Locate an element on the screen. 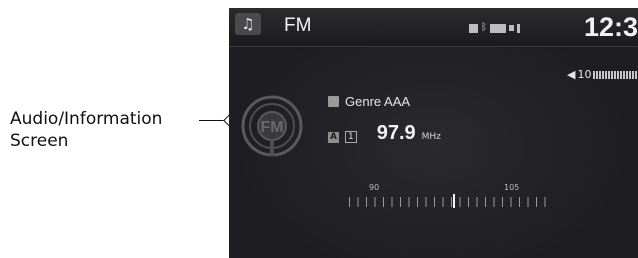  signal-strength-icon is located at coordinates (518, 28).